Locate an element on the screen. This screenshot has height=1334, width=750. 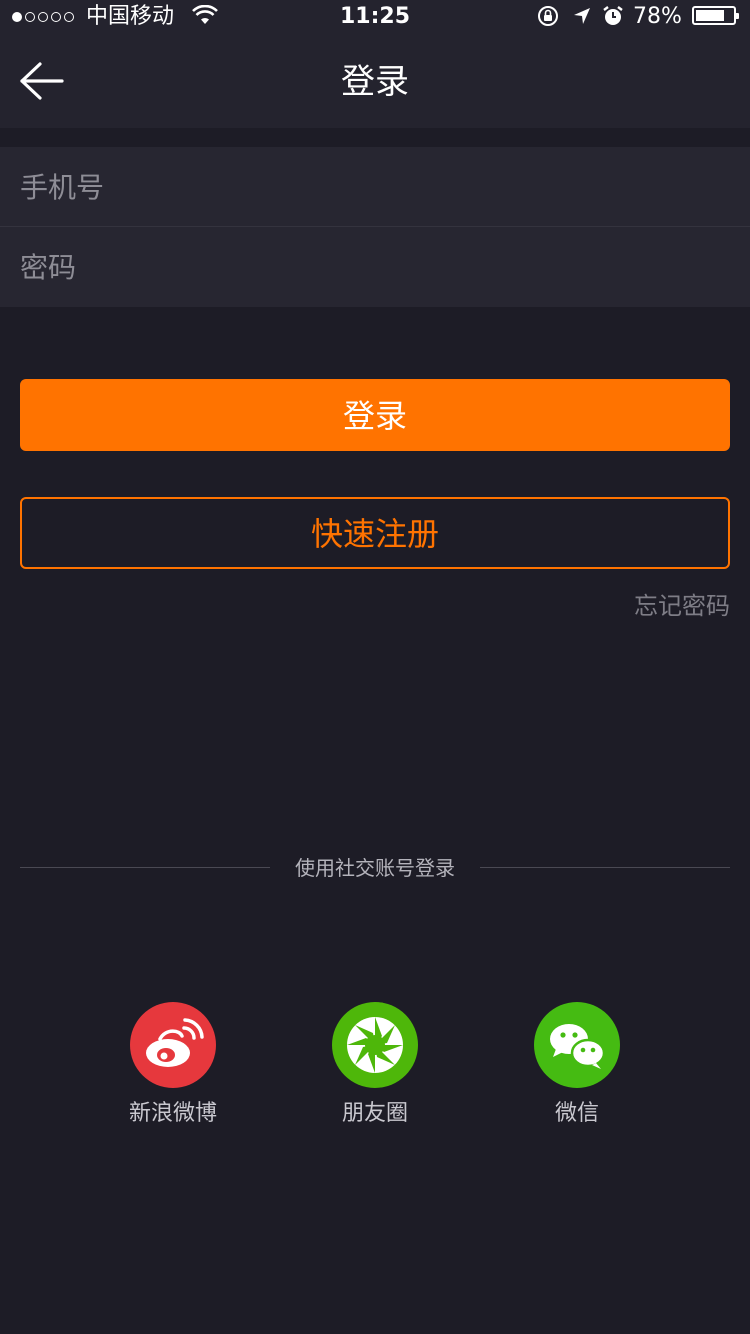
arrow-left-icon is located at coordinates (42, 81).